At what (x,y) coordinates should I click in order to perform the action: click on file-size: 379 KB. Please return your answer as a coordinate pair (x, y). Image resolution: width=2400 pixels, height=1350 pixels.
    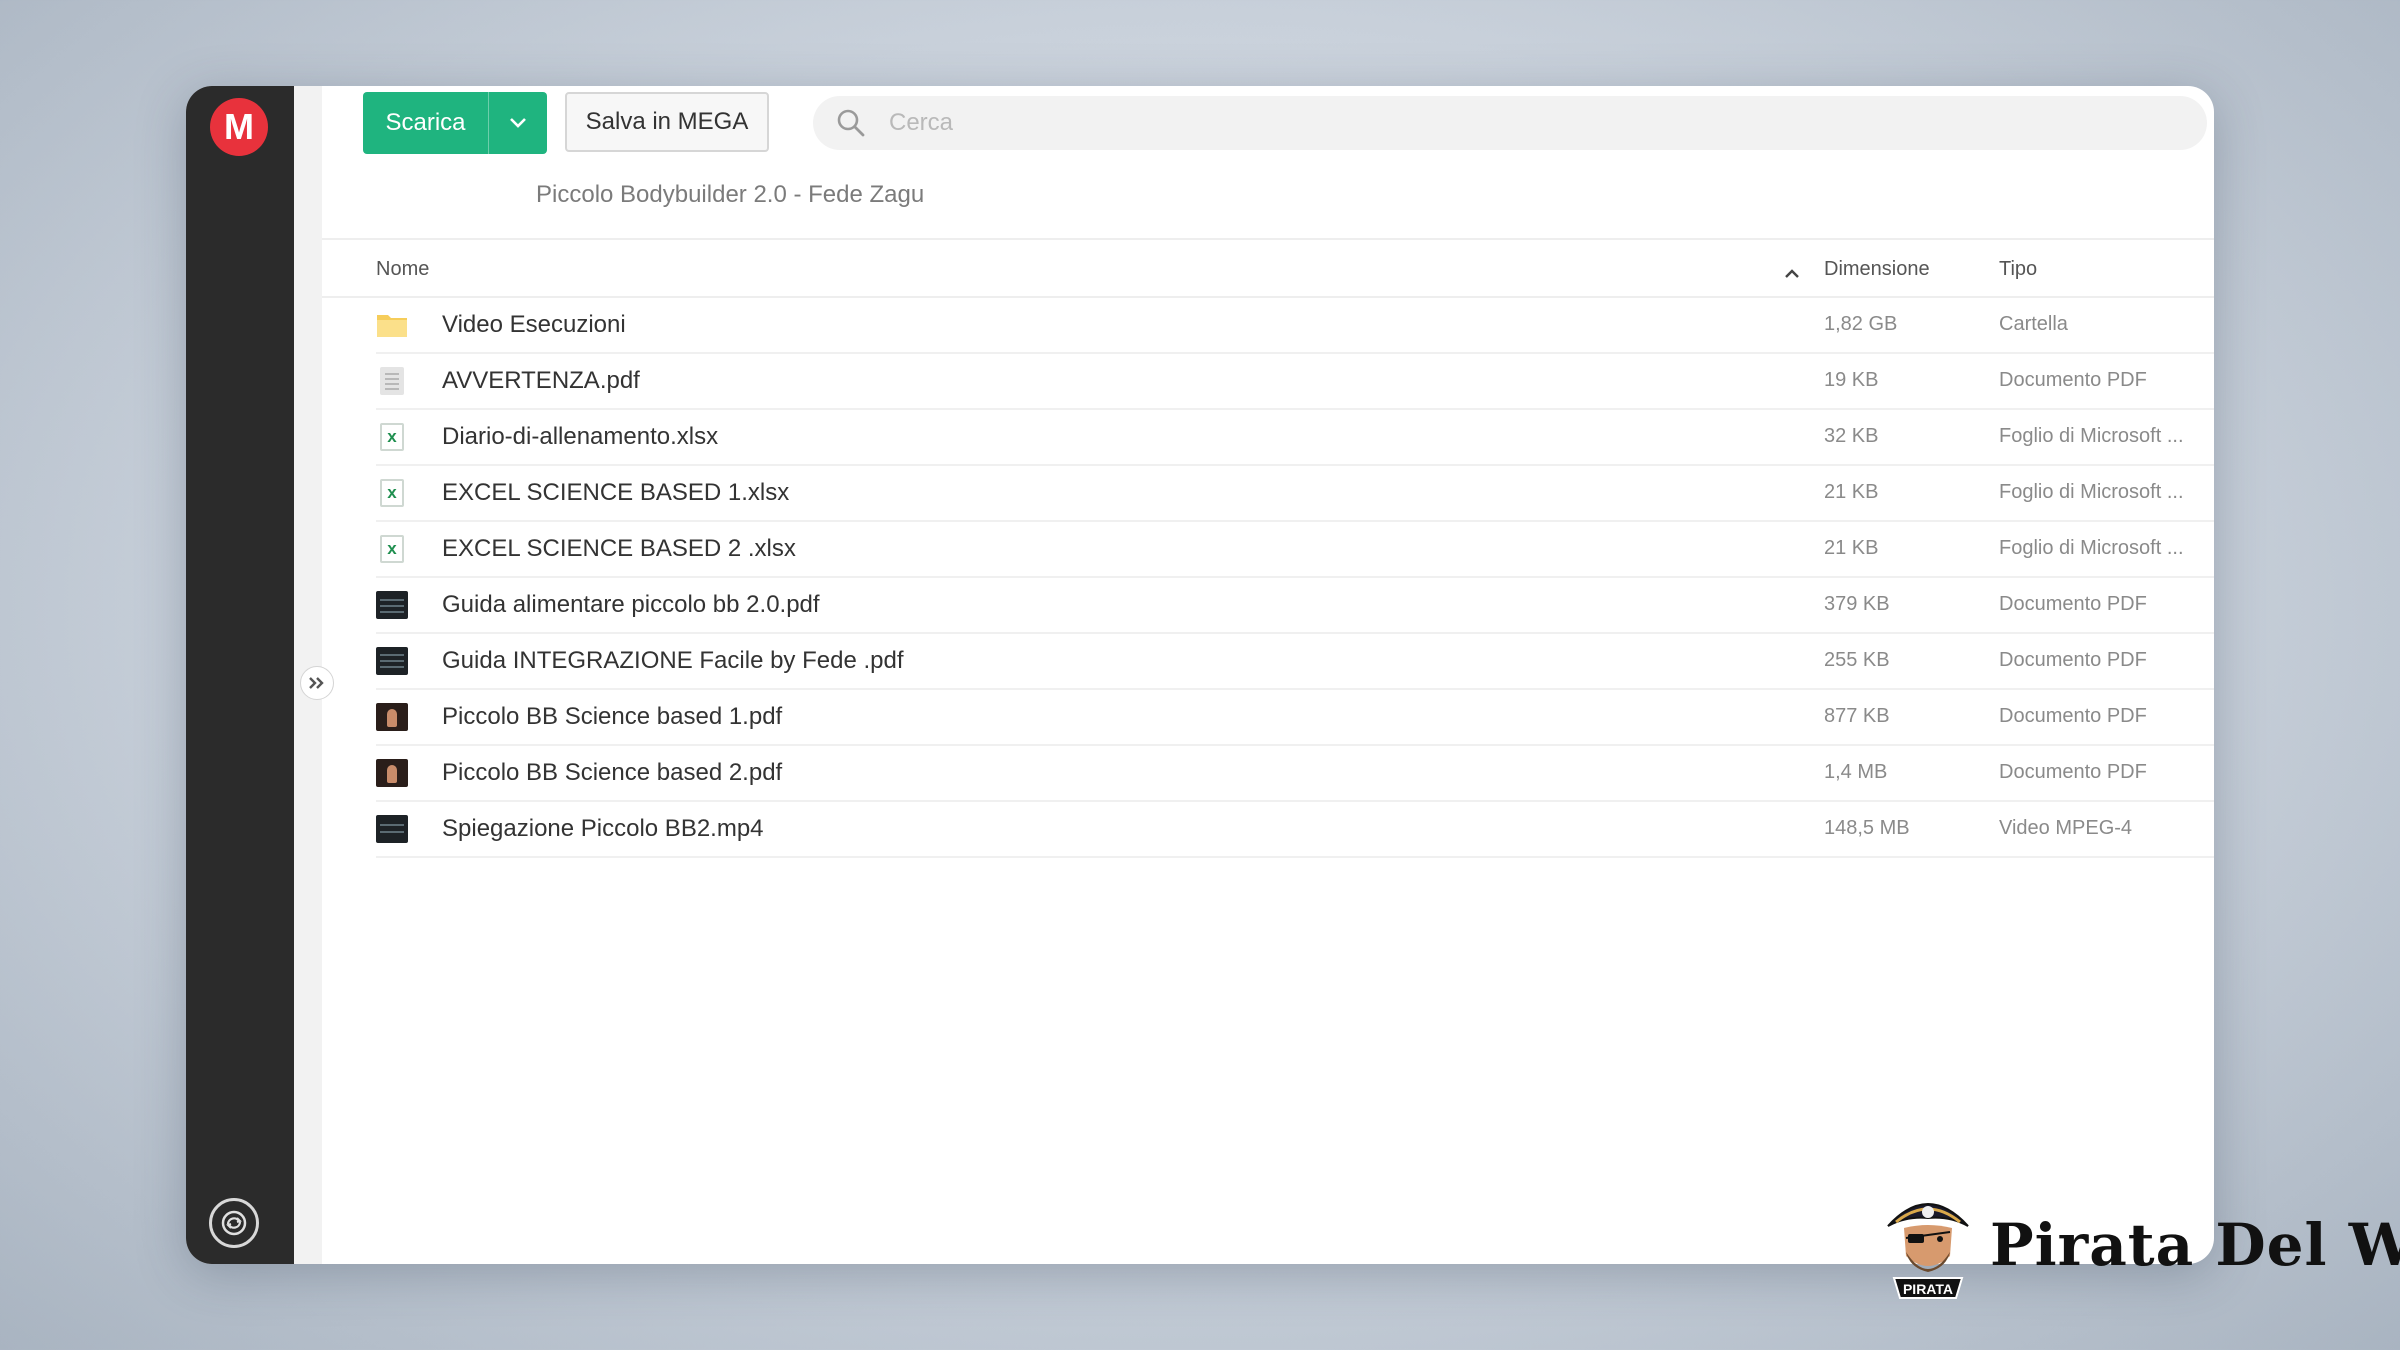
    Looking at the image, I should click on (1857, 604).